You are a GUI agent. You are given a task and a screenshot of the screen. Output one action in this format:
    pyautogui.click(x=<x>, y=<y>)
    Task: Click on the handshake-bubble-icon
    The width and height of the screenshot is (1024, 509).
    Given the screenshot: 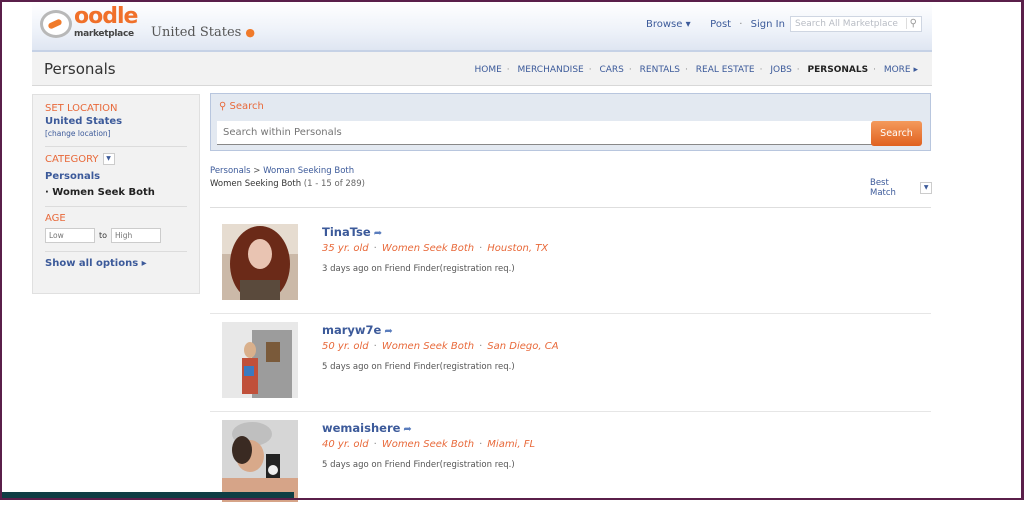 What is the action you would take?
    pyautogui.click(x=56, y=24)
    